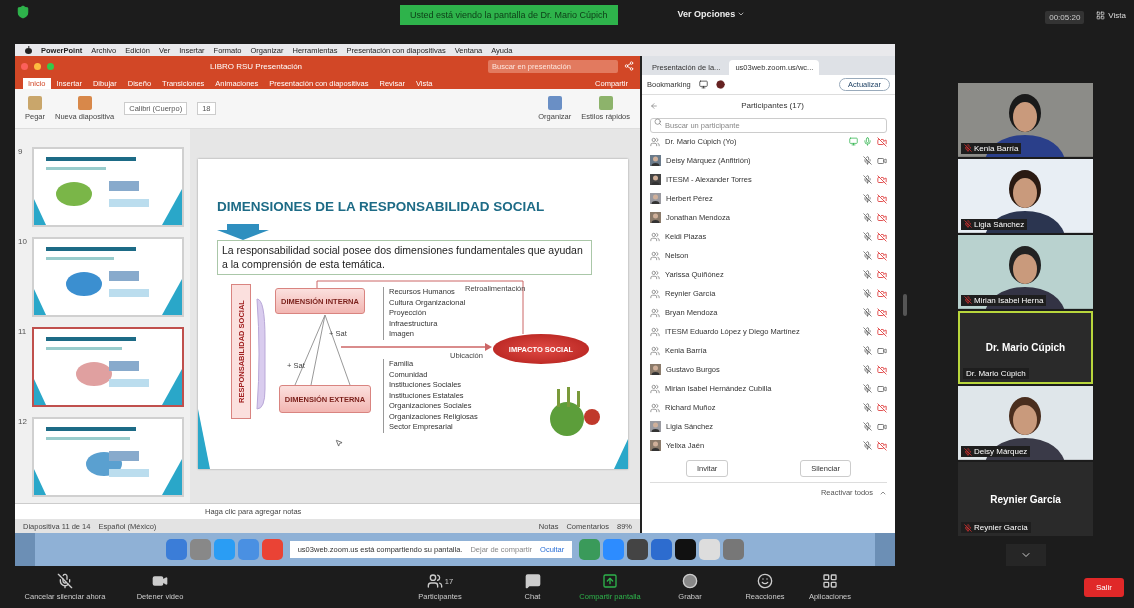 The height and width of the screenshot is (608, 1134). I want to click on view-button: Vista, so click(1111, 15).